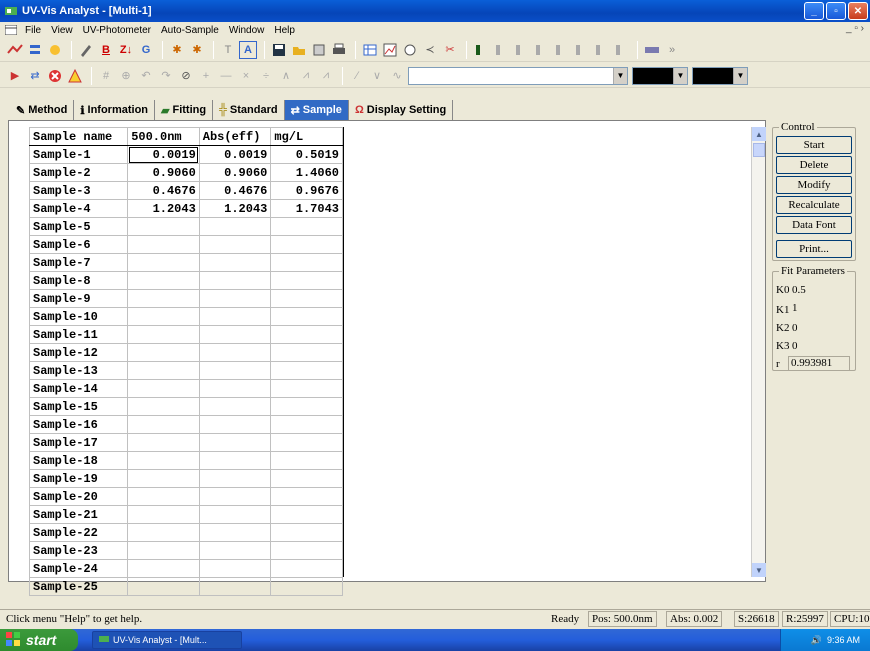 The width and height of the screenshot is (870, 651). Describe the element at coordinates (78, 244) in the screenshot. I see `sample-name-cell: Sample-6` at that location.